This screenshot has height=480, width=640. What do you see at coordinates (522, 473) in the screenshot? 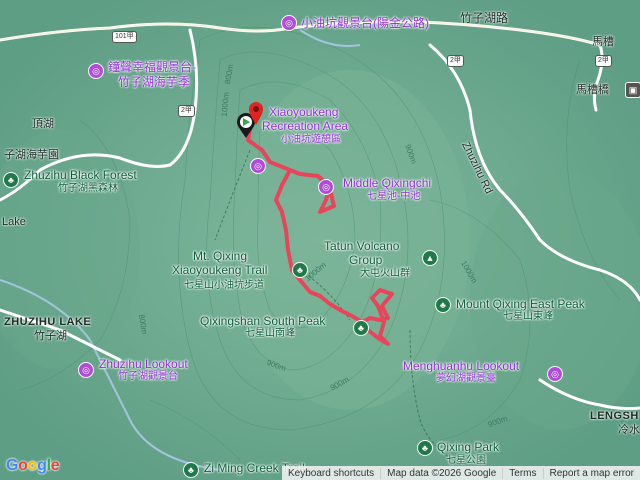
I see `terms-link: Terms` at bounding box center [522, 473].